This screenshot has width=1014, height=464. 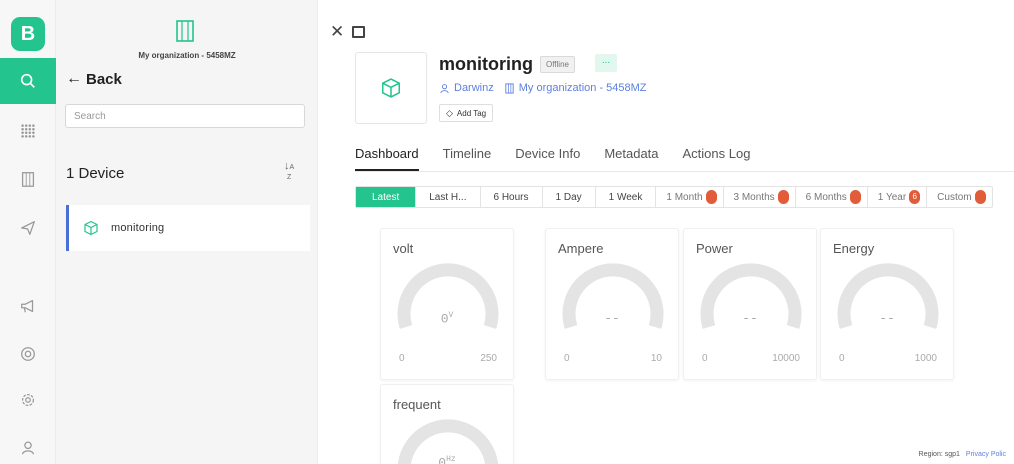 I want to click on range-6-hours: 6 Hours, so click(x=512, y=197).